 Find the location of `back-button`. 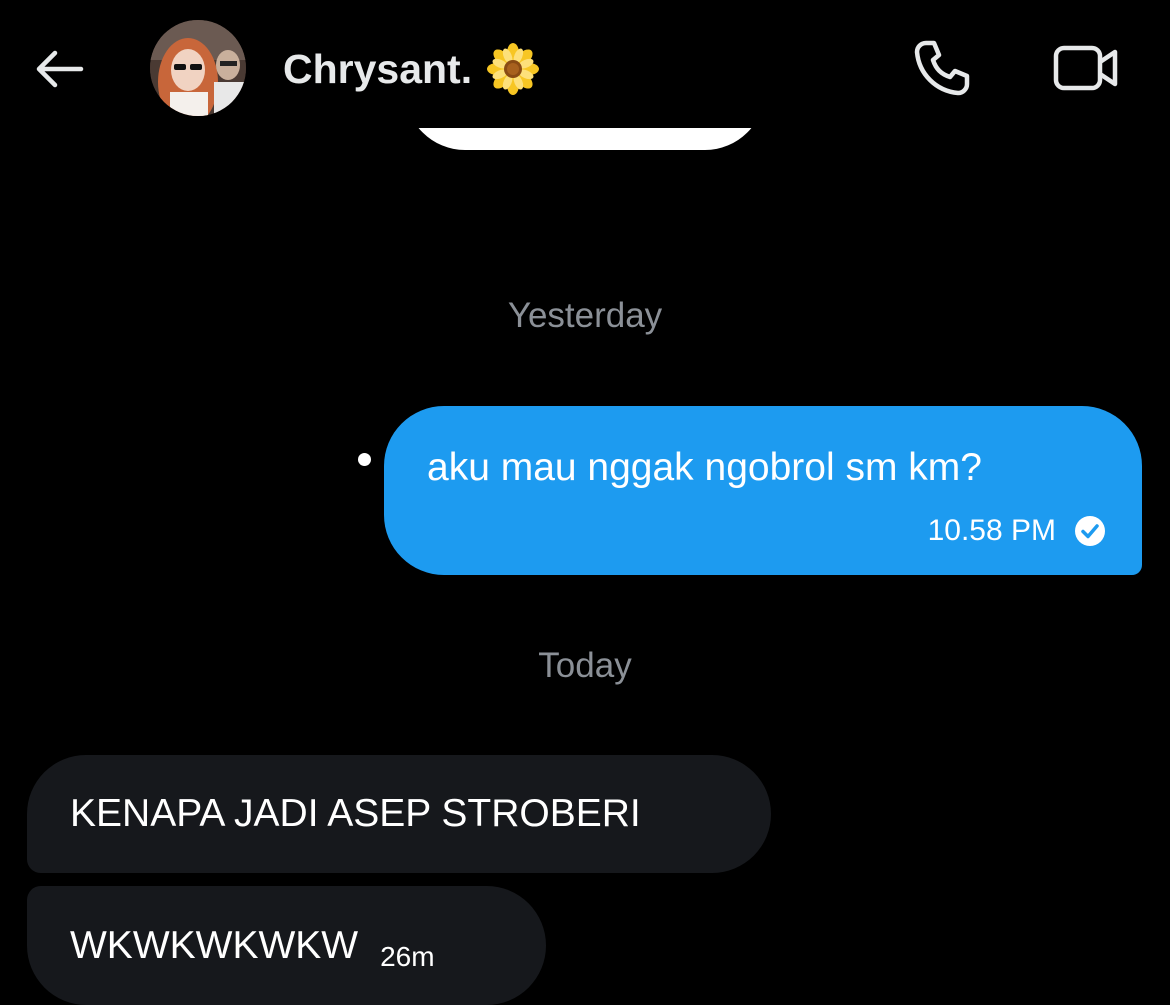

back-button is located at coordinates (59, 69).